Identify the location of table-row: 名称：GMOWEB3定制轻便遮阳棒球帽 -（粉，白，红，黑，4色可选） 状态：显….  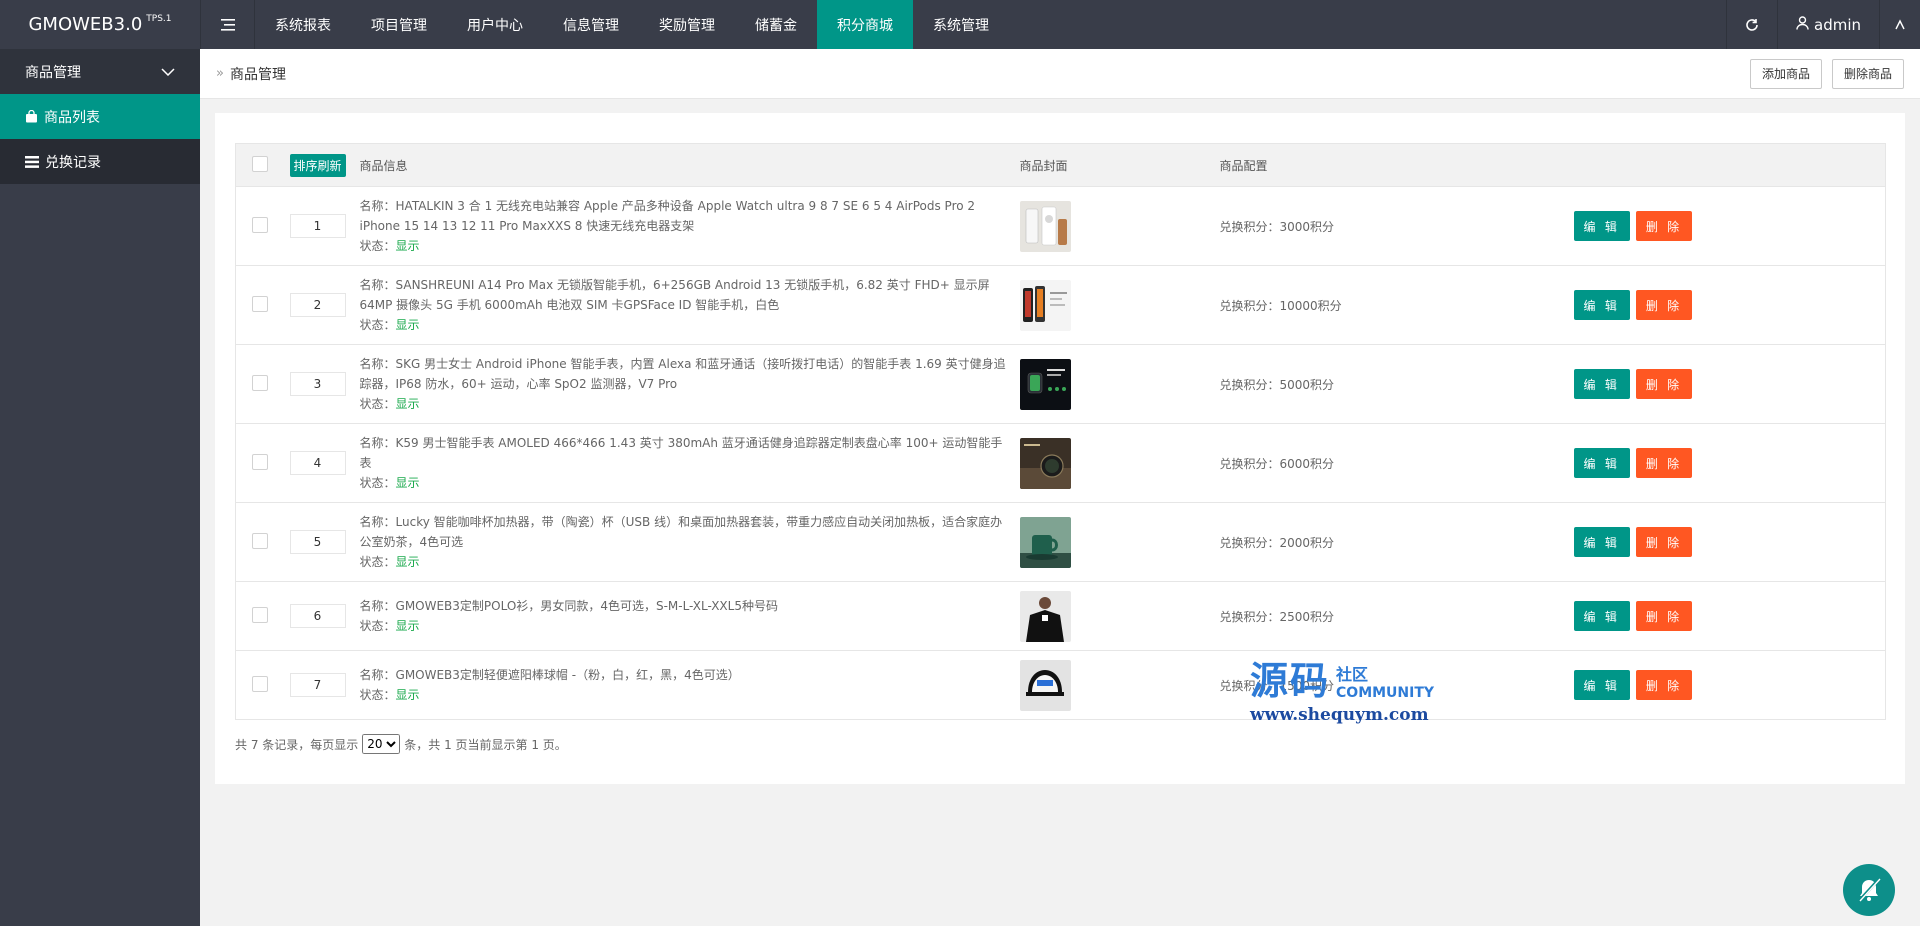
(1060, 685).